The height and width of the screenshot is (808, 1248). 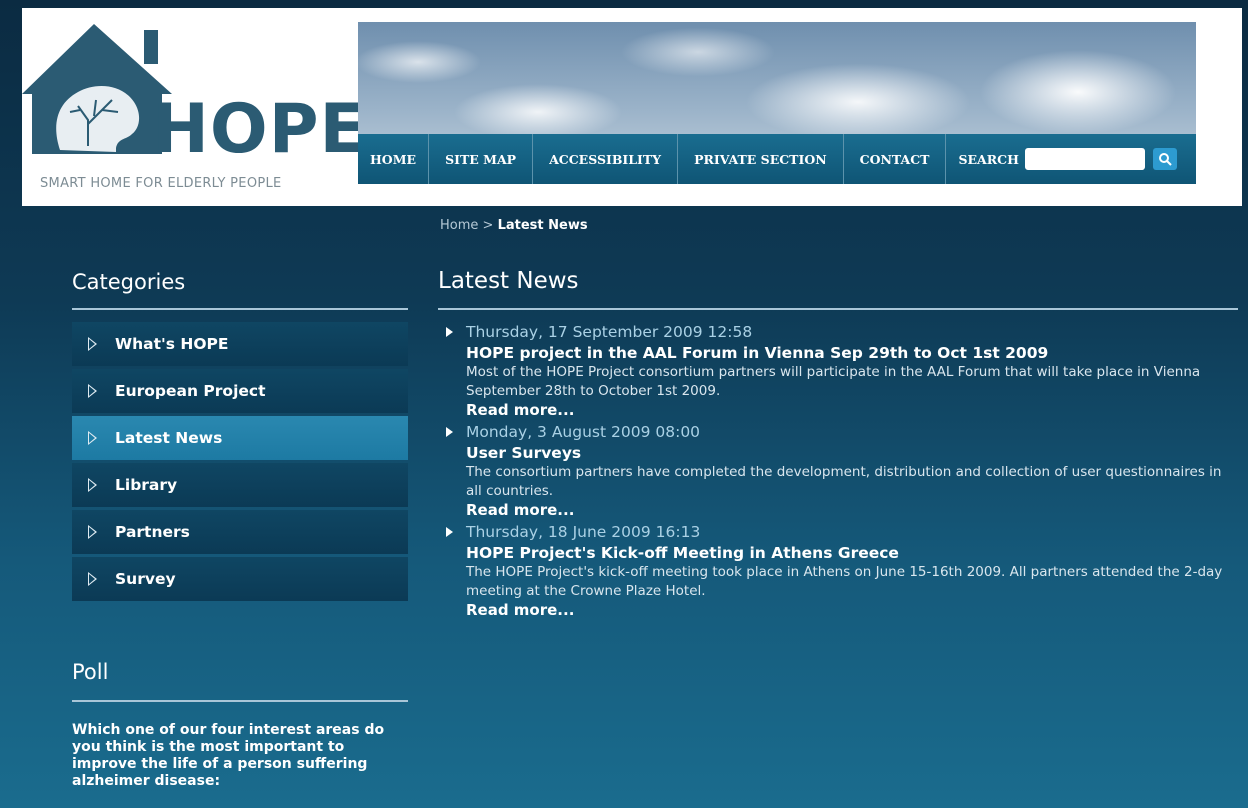 I want to click on nav-contact: CONTACT, so click(x=895, y=159).